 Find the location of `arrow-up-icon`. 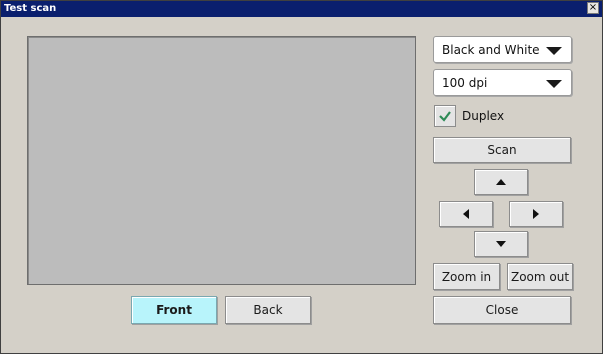

arrow-up-icon is located at coordinates (501, 182).